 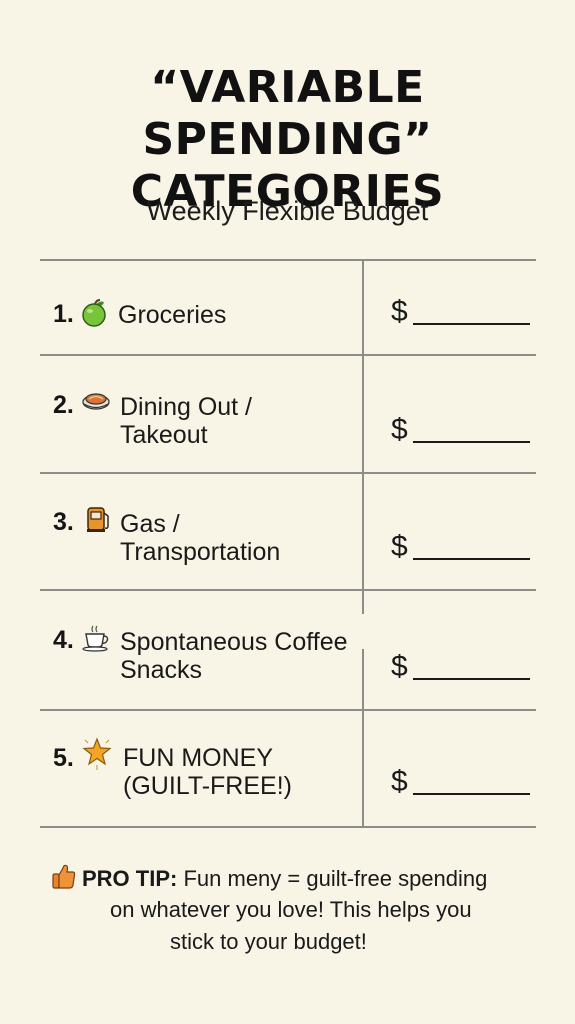 I want to click on row-number: 2., so click(x=63, y=405).